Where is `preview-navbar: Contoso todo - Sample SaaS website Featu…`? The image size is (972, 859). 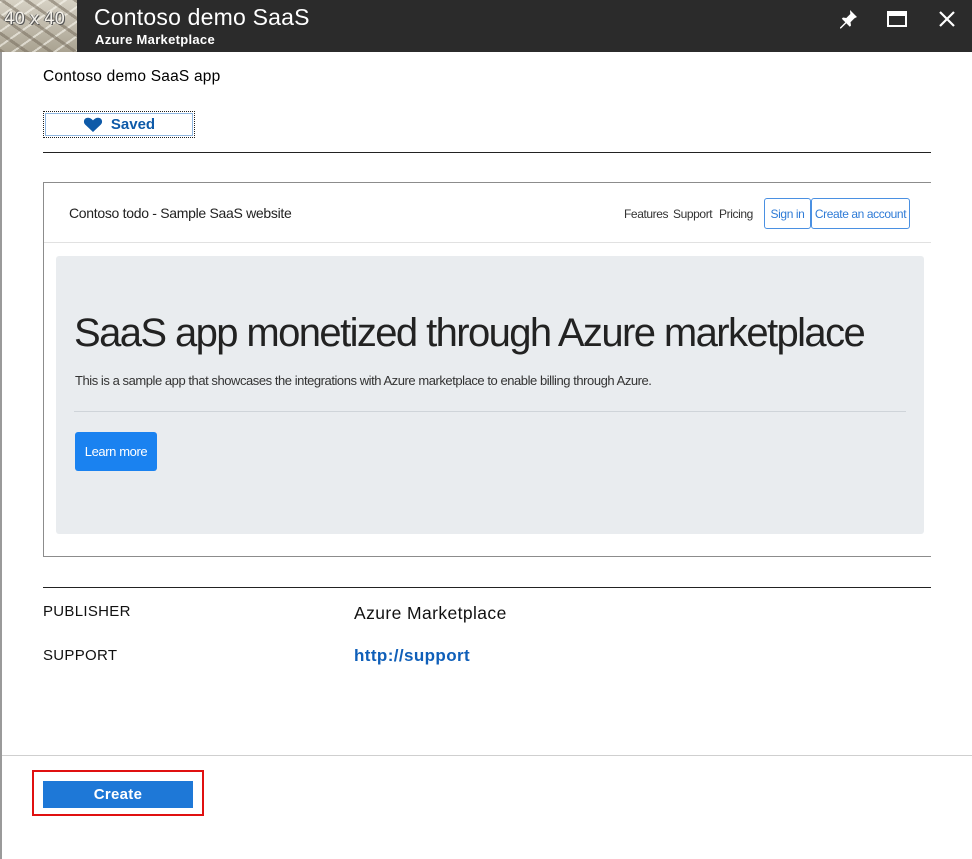
preview-navbar: Contoso todo - Sample SaaS website Featu… is located at coordinates (487, 213).